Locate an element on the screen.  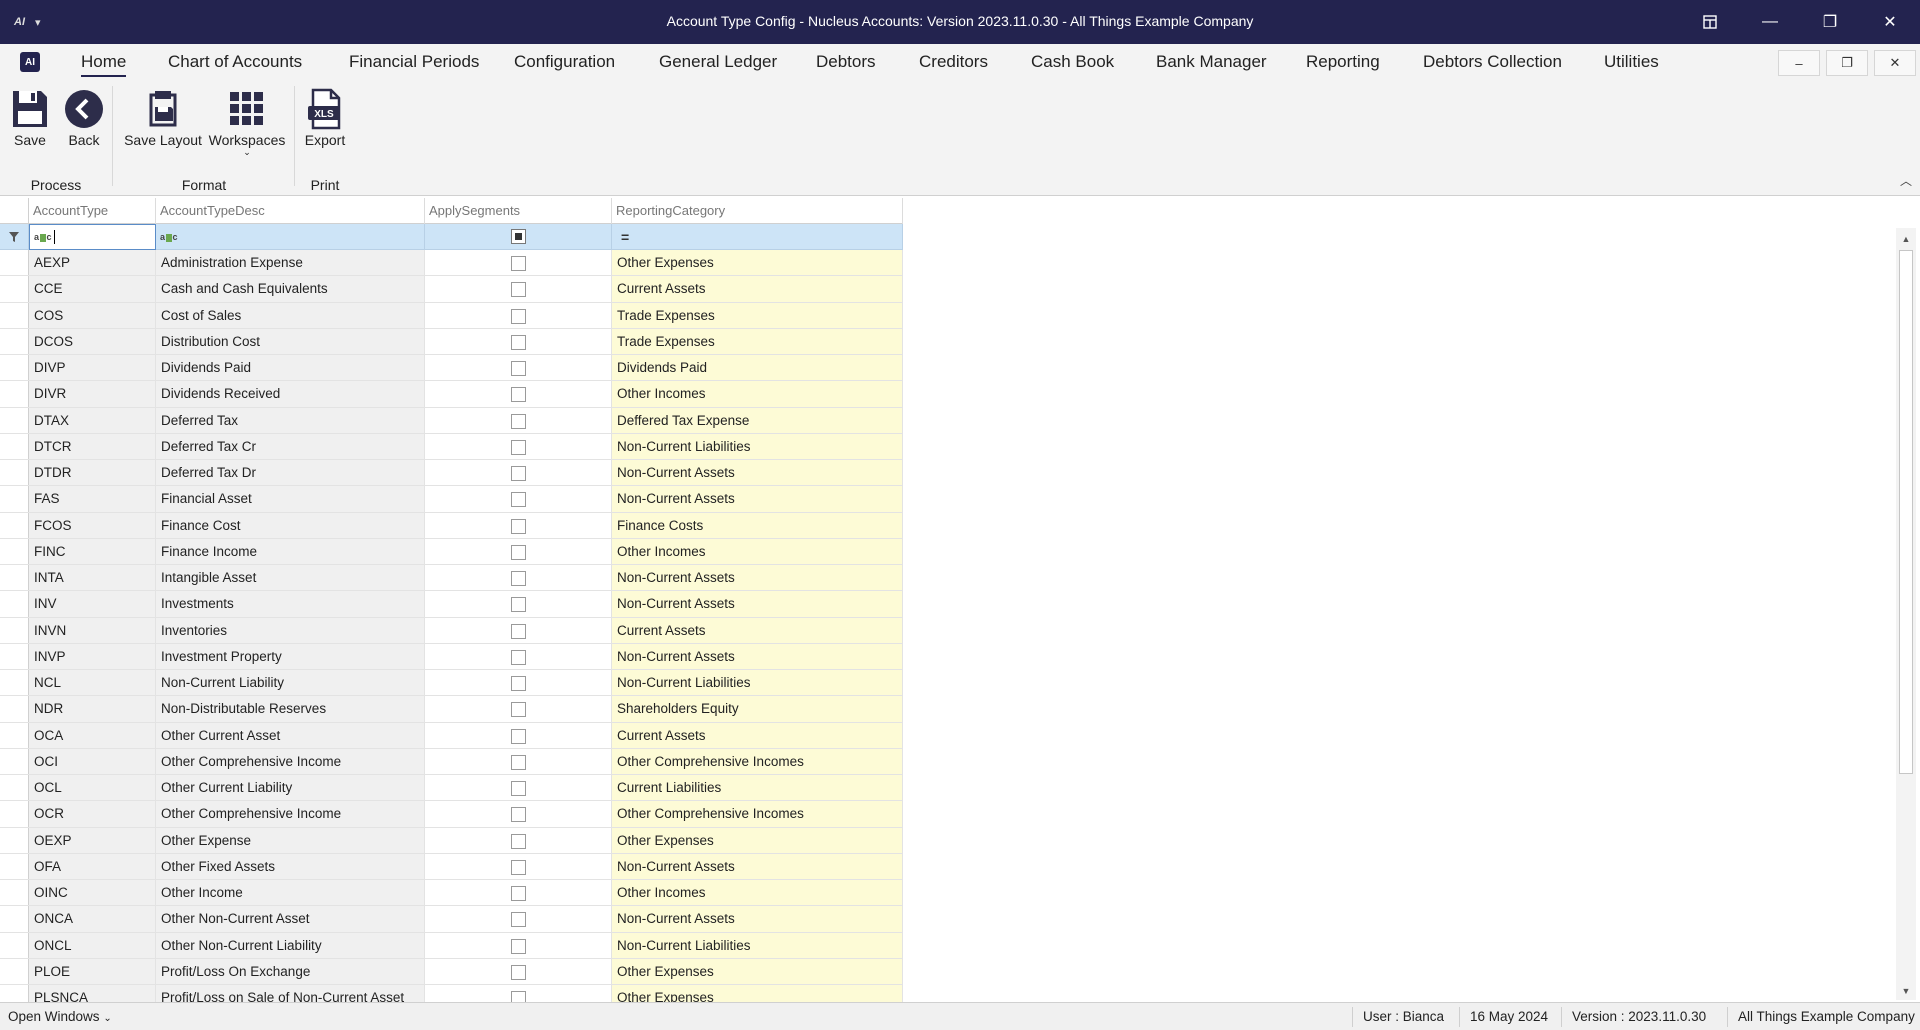
filter-accounttypedesc-input: ac is located at coordinates (290, 237).